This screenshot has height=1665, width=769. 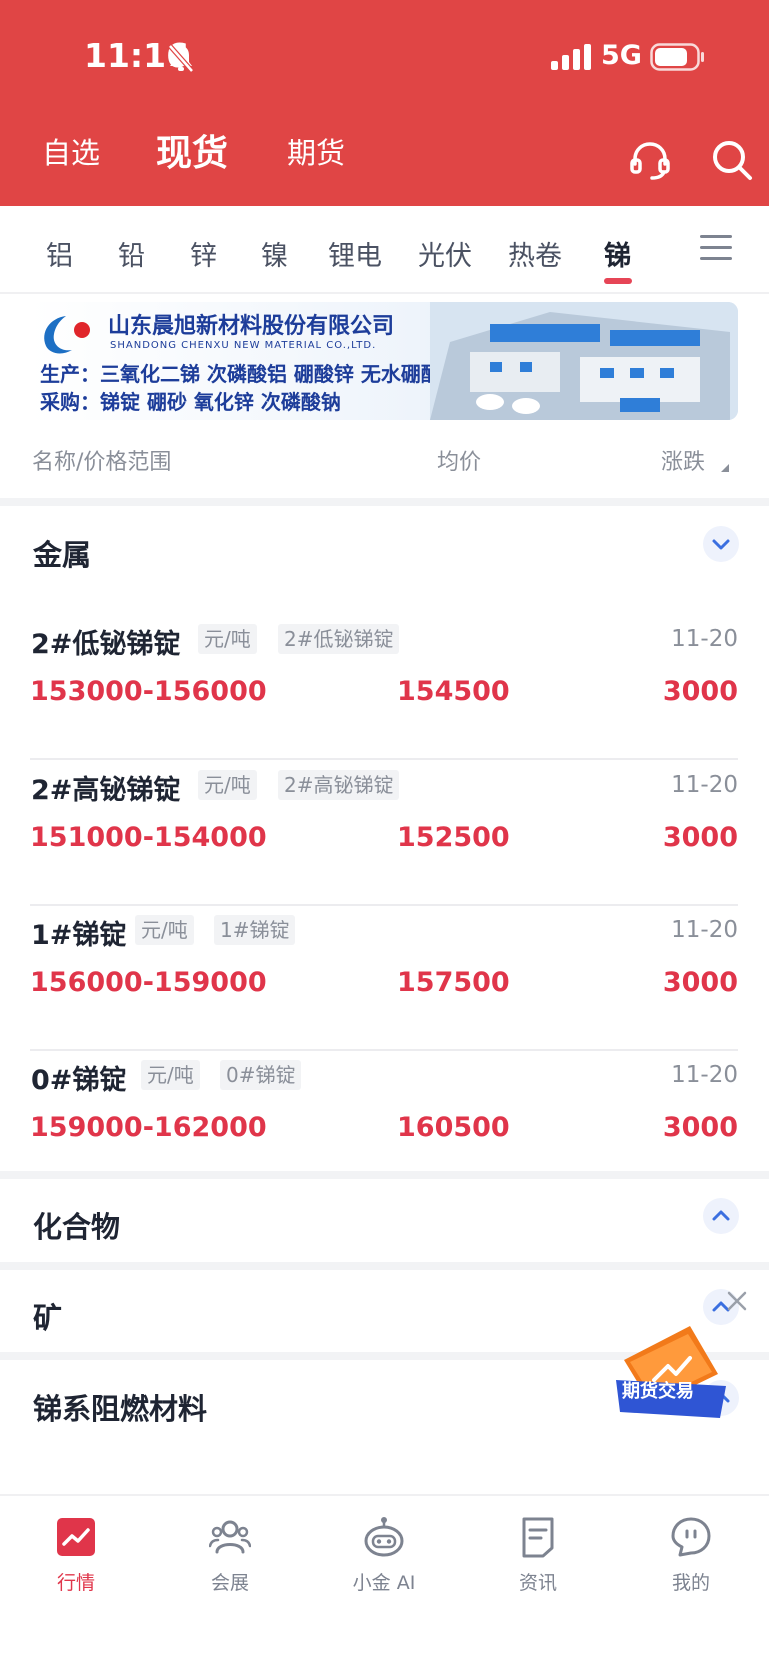 I want to click on nav-news-label: 资讯, so click(x=537, y=1583).